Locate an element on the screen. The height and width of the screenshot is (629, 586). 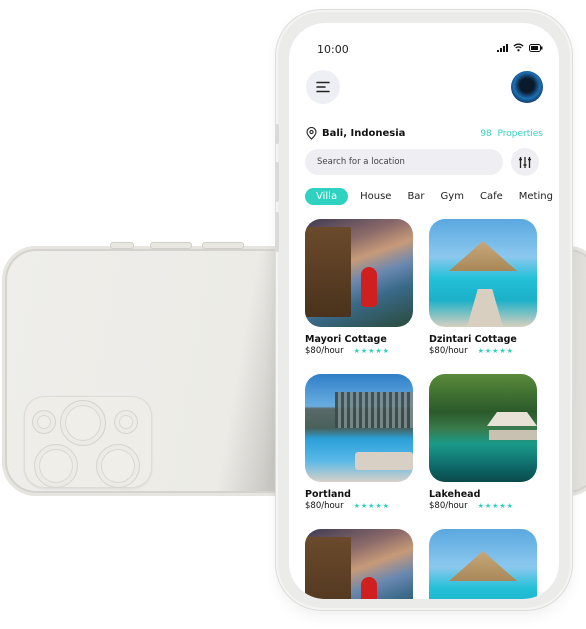
listing-name: Mayori Cottage is located at coordinates (346, 339).